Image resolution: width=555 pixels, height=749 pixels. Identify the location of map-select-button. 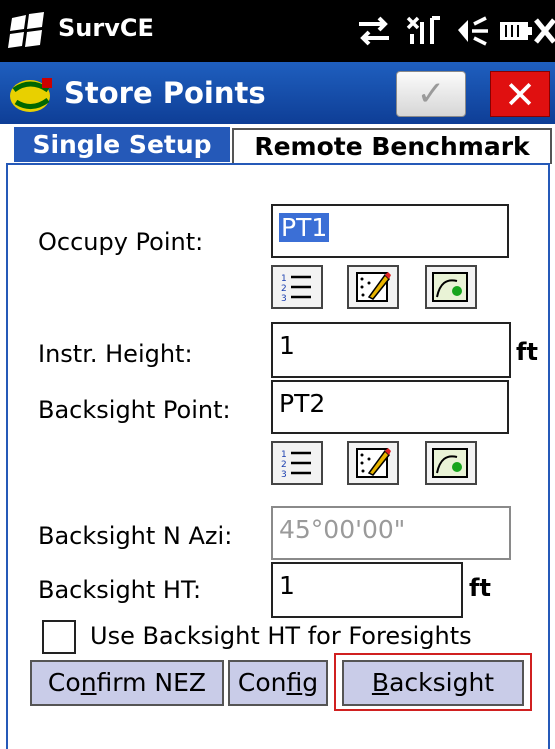
(451, 287).